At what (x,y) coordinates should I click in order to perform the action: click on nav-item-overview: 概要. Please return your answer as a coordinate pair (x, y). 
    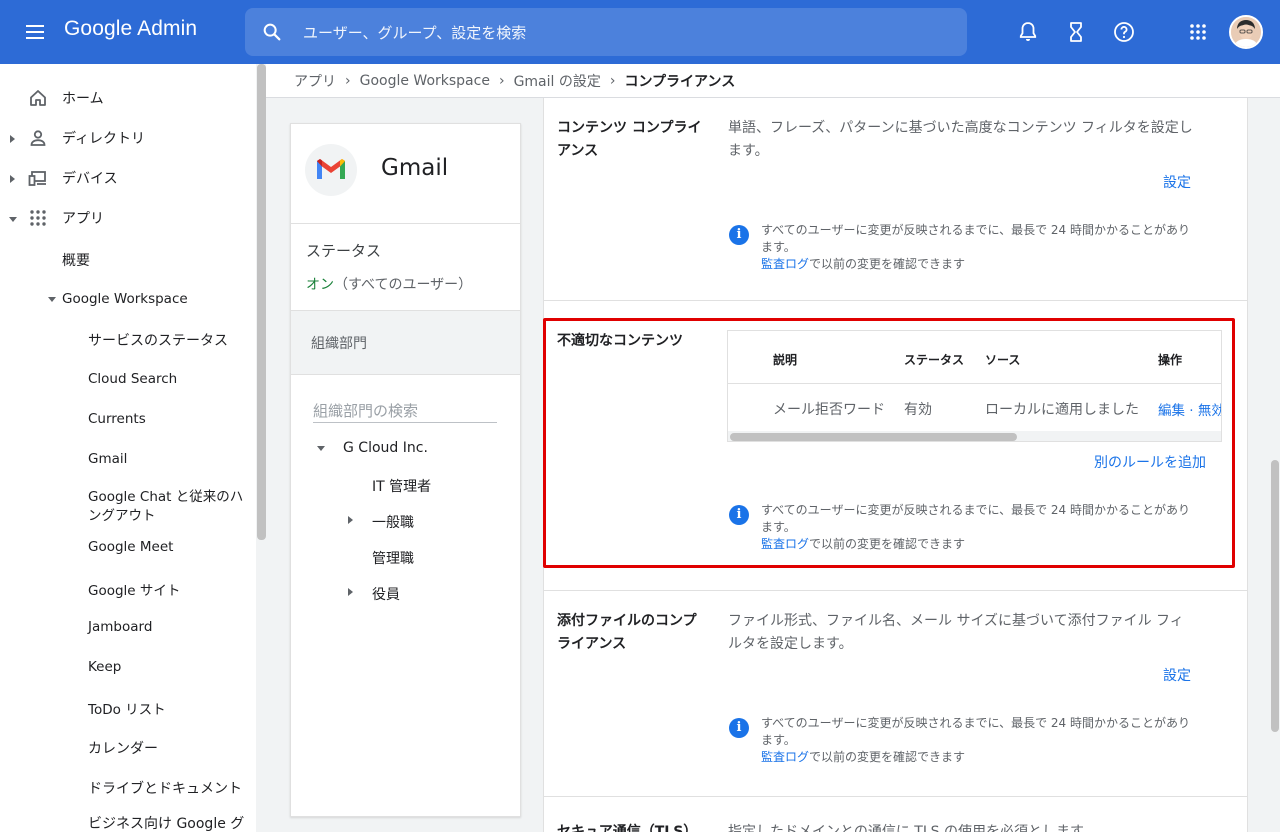
    Looking at the image, I should click on (76, 260).